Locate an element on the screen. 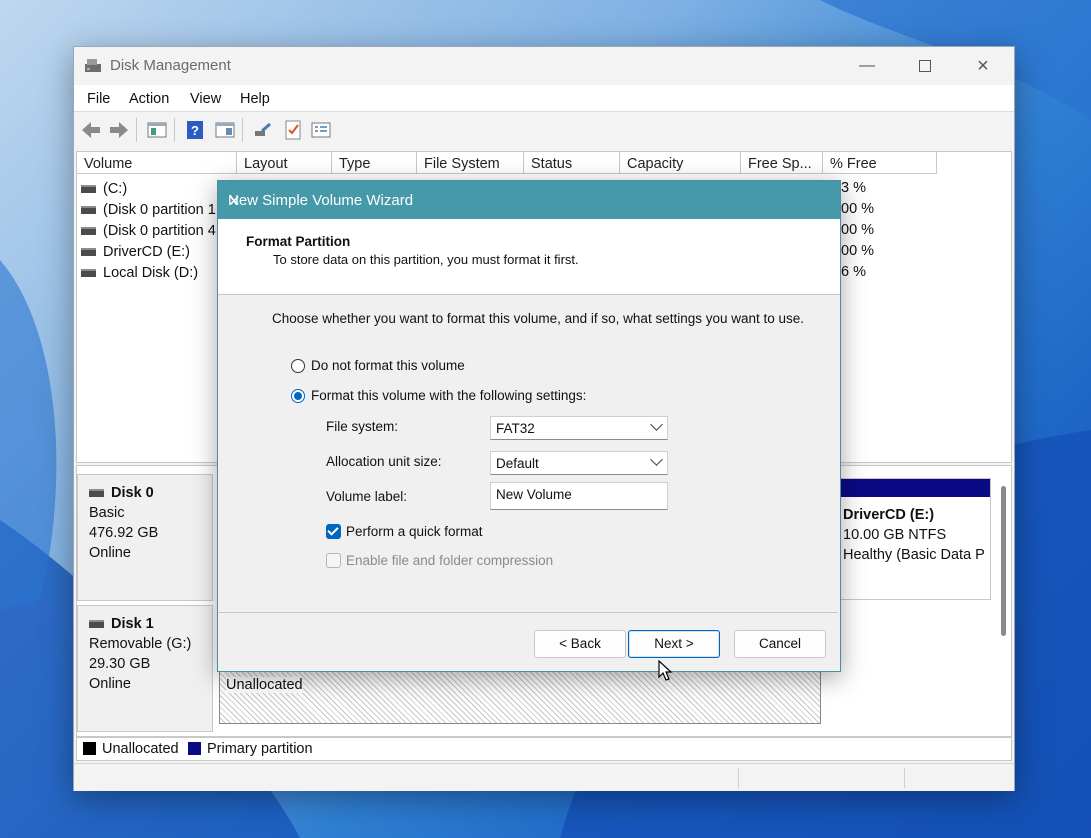 The width and height of the screenshot is (1091, 838). quick-format-label: Perform a quick format is located at coordinates (414, 531).